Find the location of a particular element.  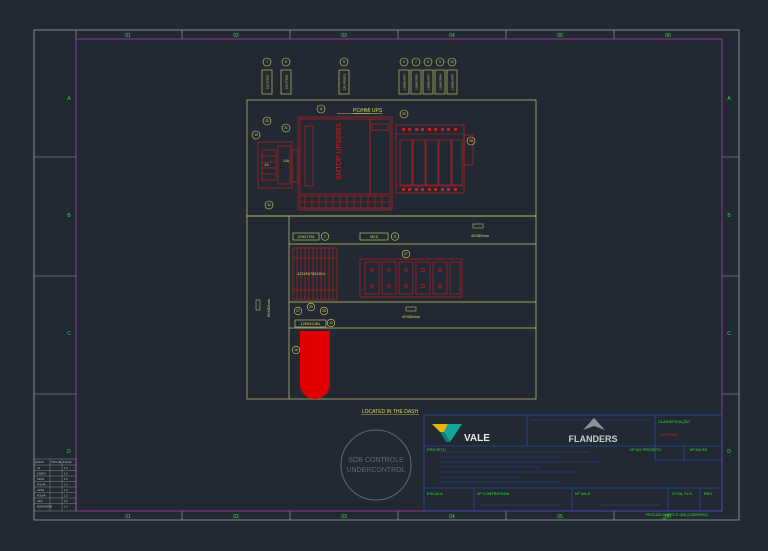

connector-label: 12M01CJB1 is located at coordinates (311, 324).